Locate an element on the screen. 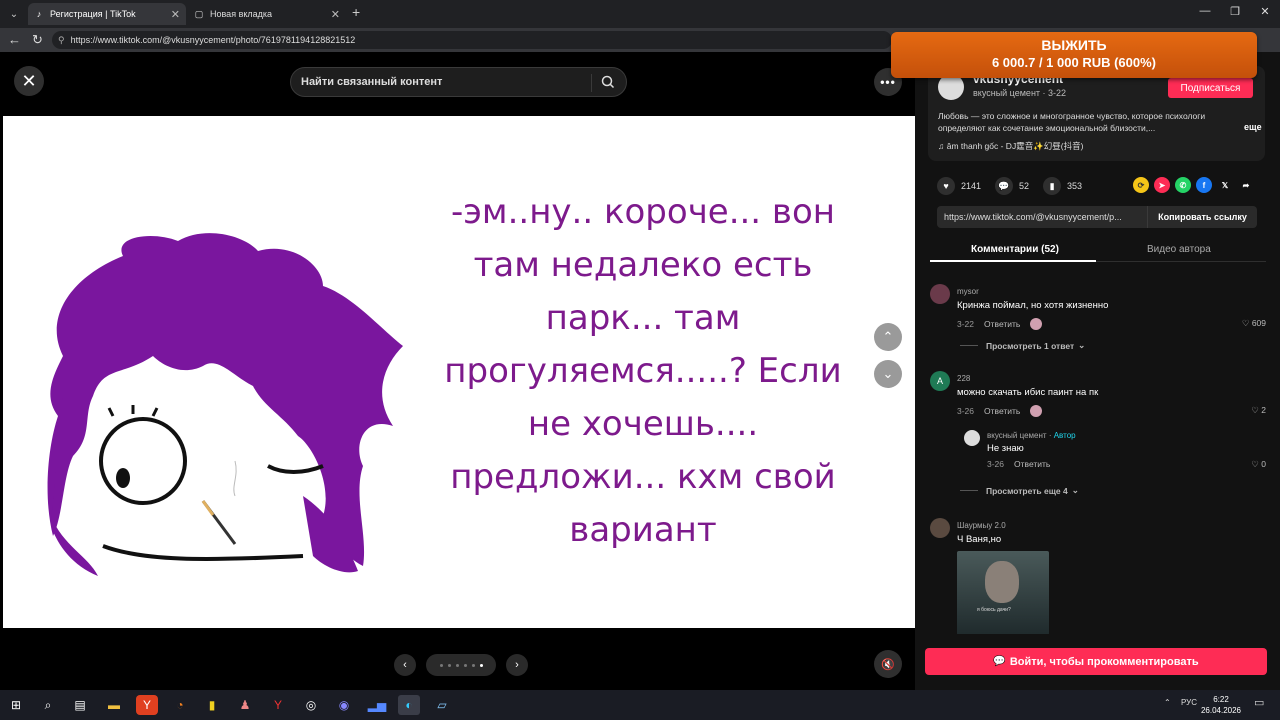 The width and height of the screenshot is (1280, 720). like-count: 609 is located at coordinates (1258, 323).